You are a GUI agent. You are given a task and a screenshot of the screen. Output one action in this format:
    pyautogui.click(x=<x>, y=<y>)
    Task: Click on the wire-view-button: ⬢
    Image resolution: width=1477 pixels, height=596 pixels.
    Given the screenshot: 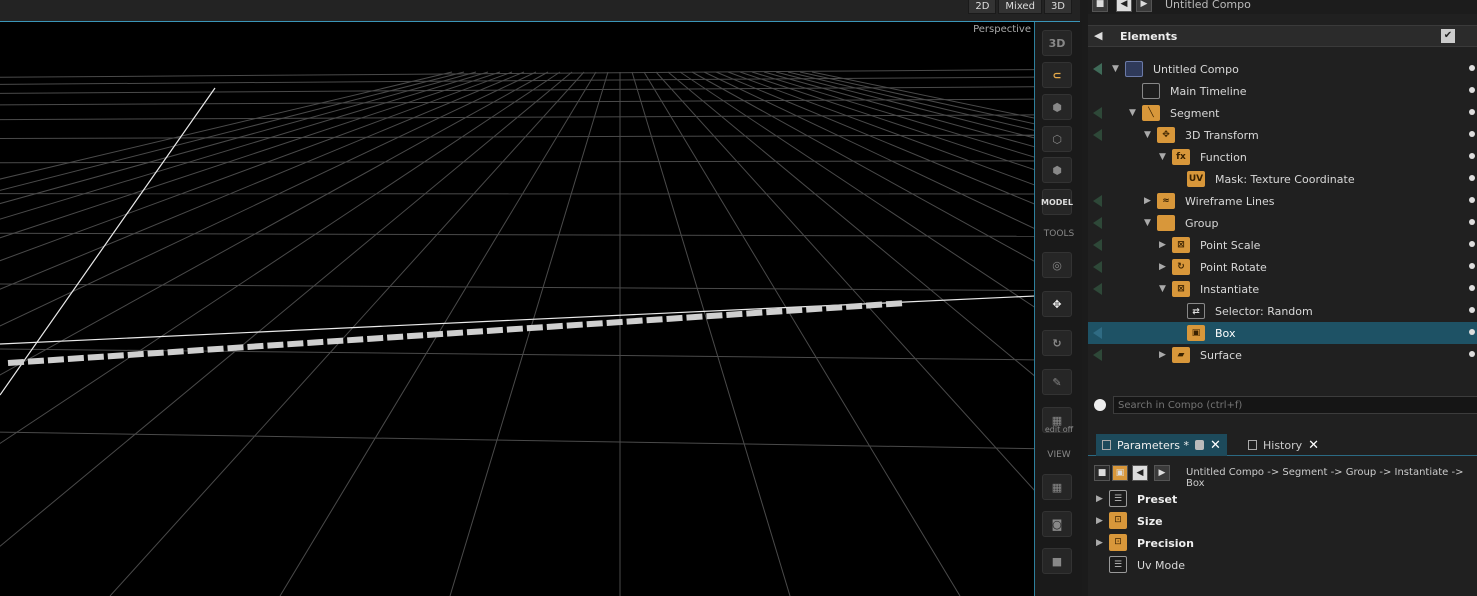 What is the action you would take?
    pyautogui.click(x=1057, y=170)
    